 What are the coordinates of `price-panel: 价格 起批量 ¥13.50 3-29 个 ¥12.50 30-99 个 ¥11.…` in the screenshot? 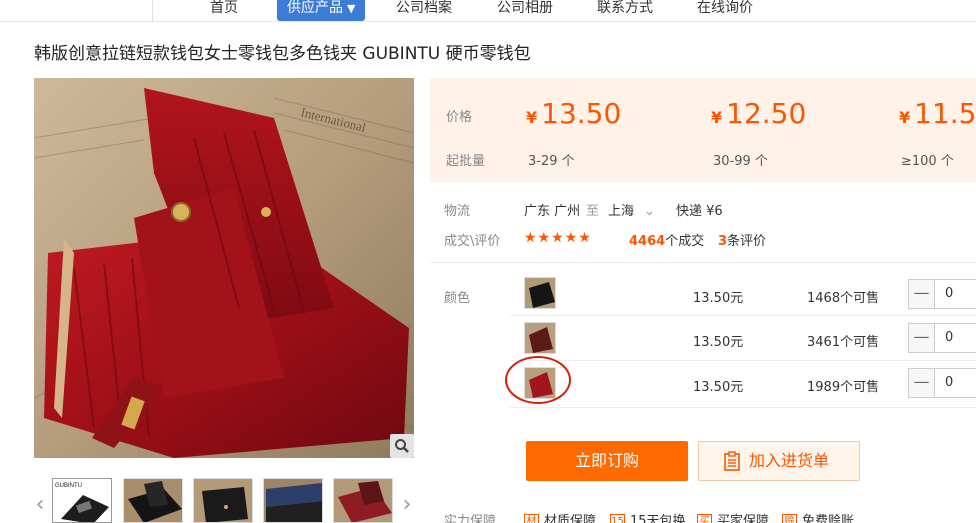 It's located at (703, 130).